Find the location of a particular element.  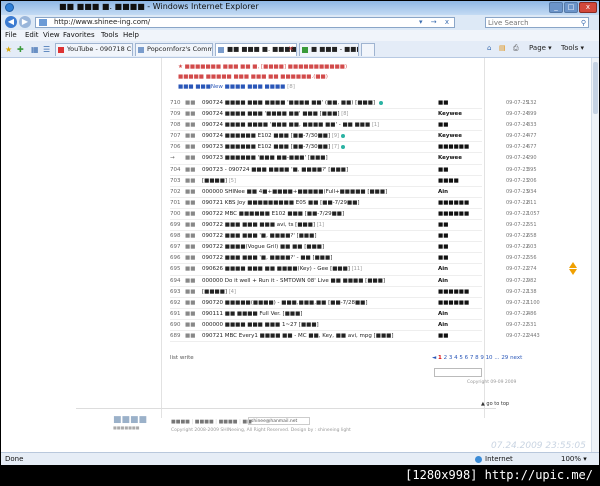

feeds-icon: ▤ is located at coordinates (502, 48).